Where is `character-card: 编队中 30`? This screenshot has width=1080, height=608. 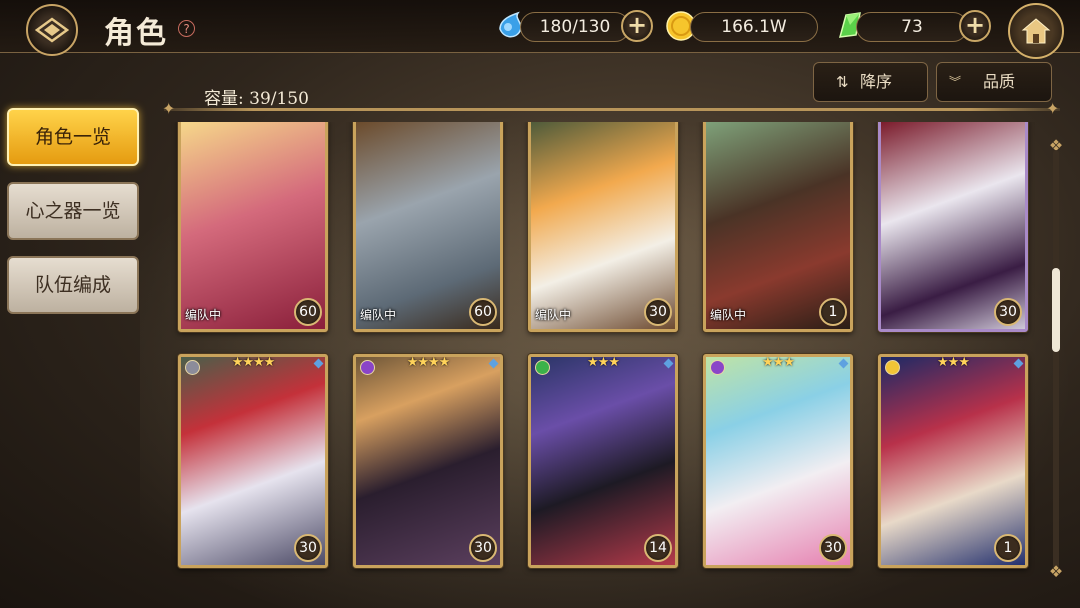 character-card: 编队中 30 is located at coordinates (603, 227).